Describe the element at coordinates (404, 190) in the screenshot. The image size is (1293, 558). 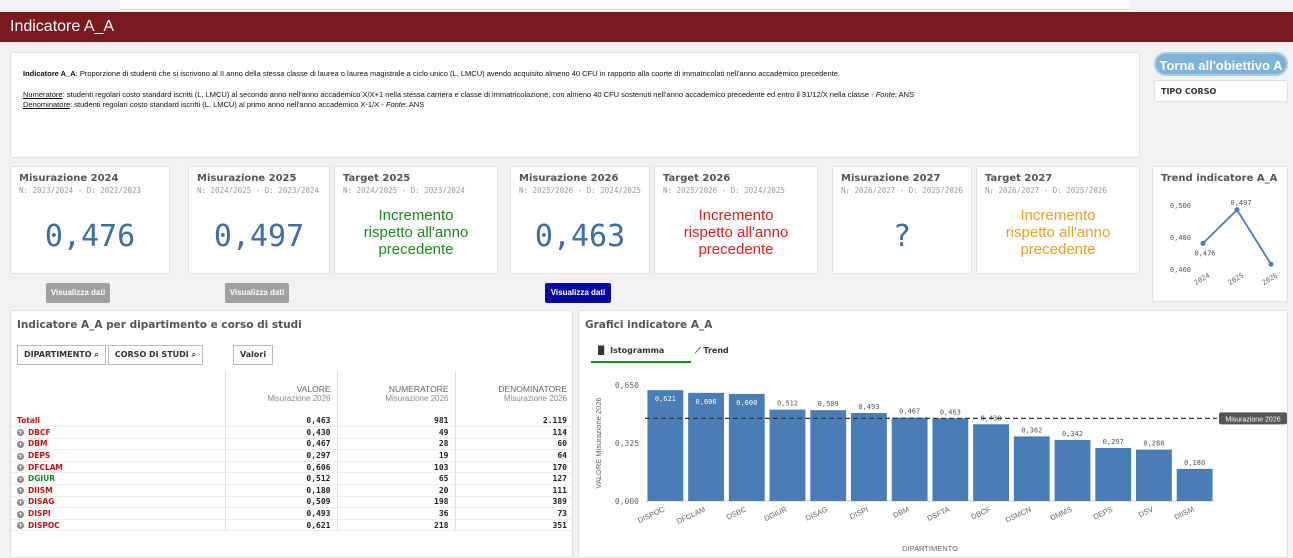
I see `kpi-subtitle: N: 2024/2025 - D: 2023/2024` at that location.